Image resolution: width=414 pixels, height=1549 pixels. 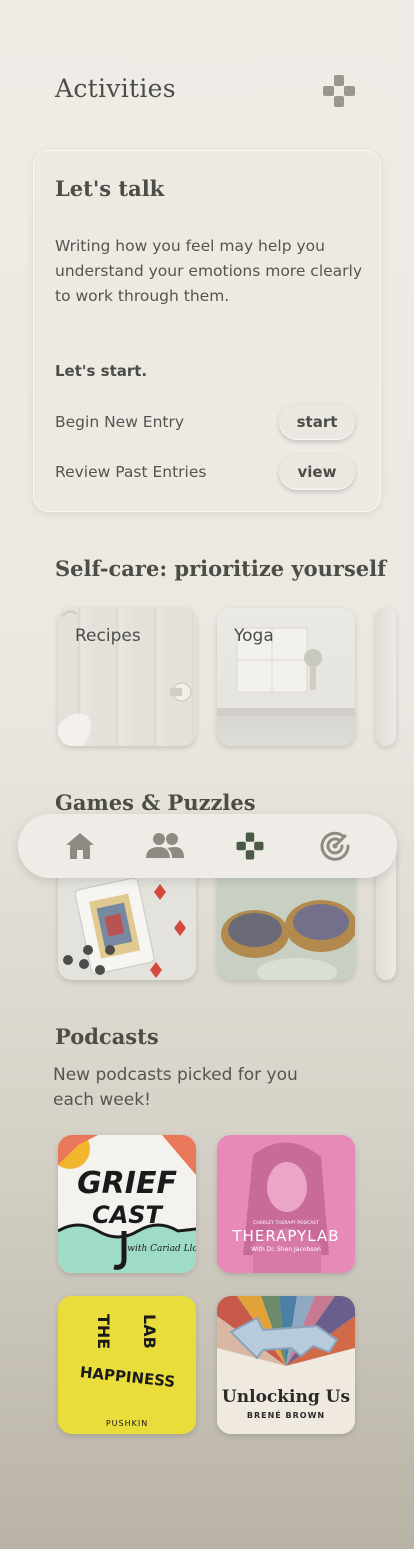 I want to click on start-label: Let's start., so click(x=101, y=371).